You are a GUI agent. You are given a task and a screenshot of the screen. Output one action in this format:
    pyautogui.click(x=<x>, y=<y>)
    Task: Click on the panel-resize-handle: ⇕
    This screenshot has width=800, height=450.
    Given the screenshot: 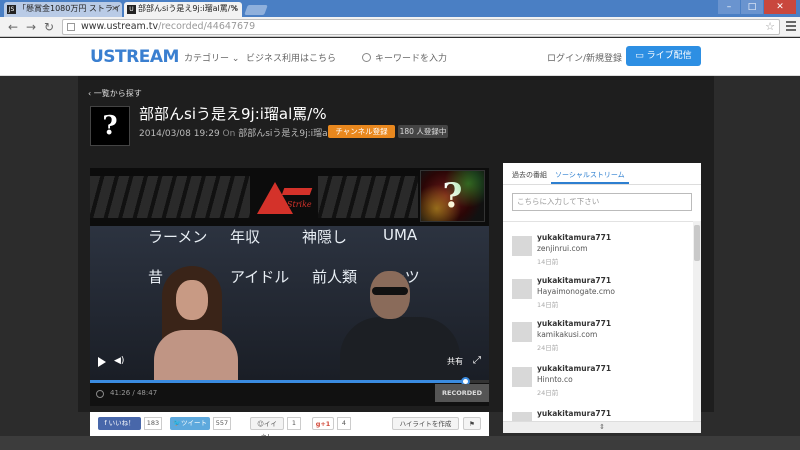 What is the action you would take?
    pyautogui.click(x=602, y=427)
    